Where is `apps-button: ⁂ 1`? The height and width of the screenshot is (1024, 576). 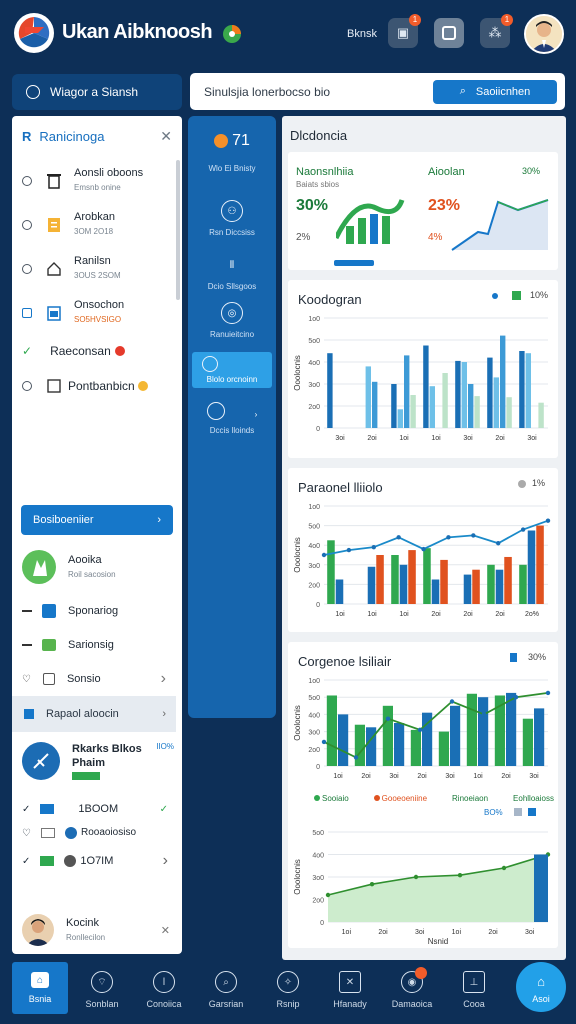 apps-button: ⁂ 1 is located at coordinates (496, 31).